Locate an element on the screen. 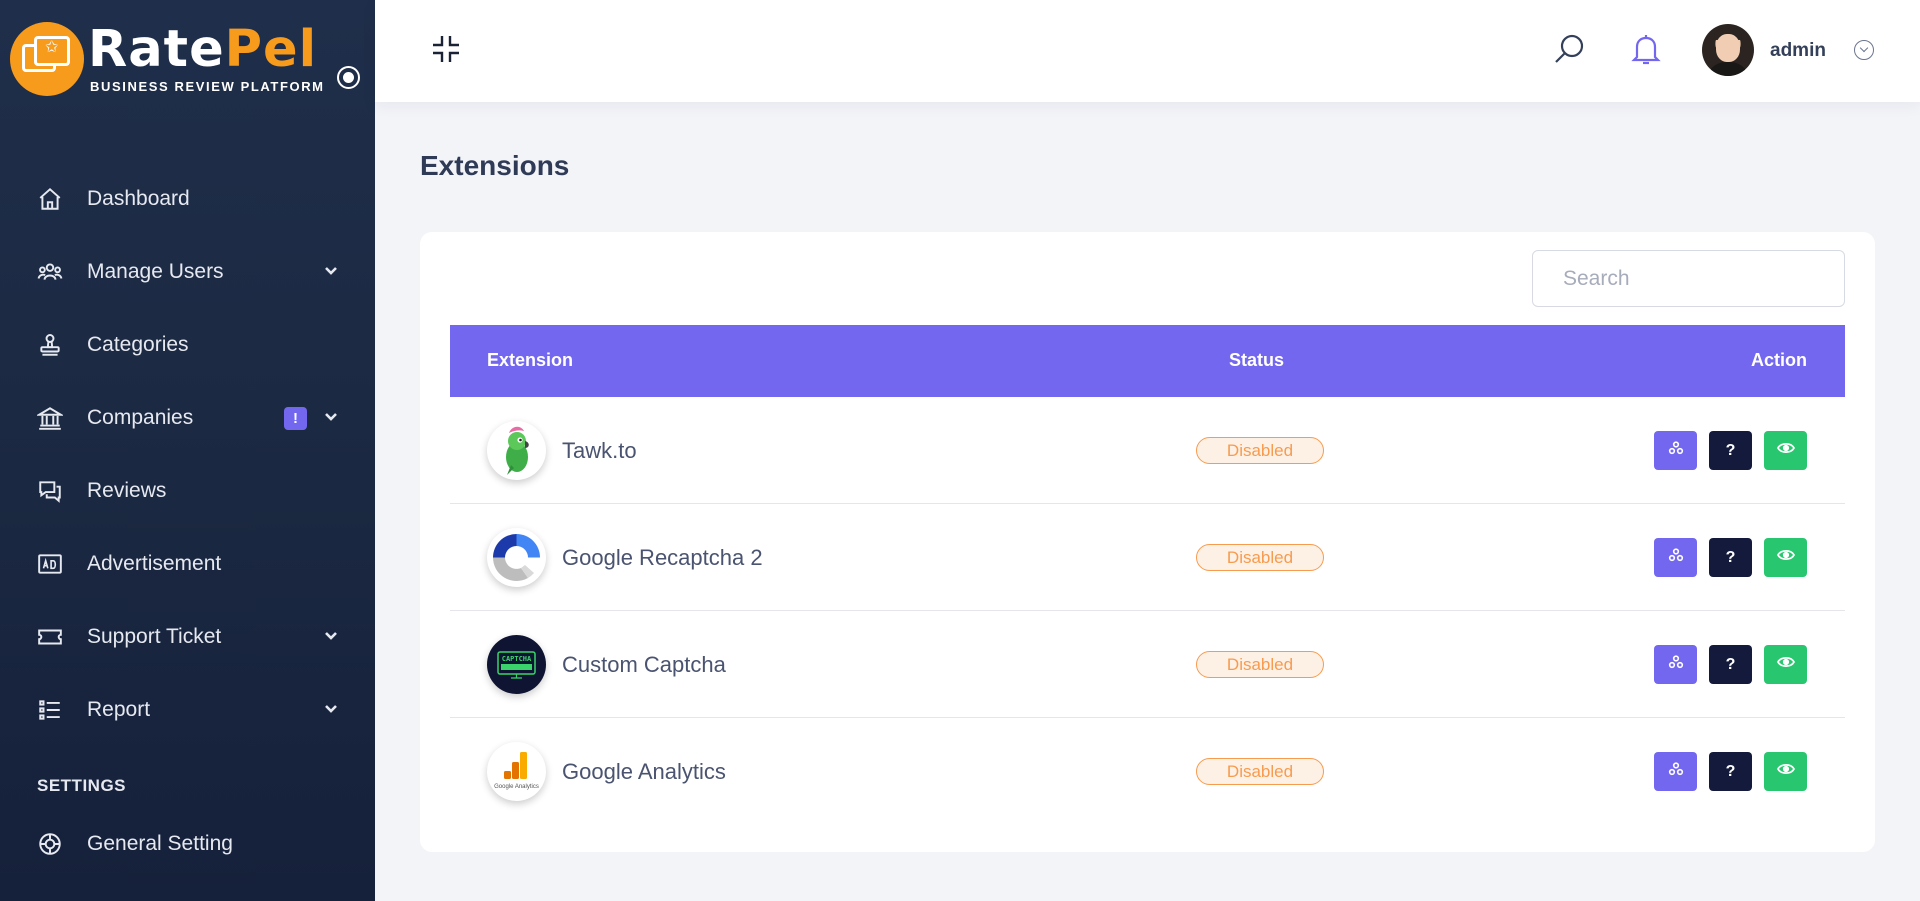 The image size is (1920, 901). settings-icon is located at coordinates (50, 844).